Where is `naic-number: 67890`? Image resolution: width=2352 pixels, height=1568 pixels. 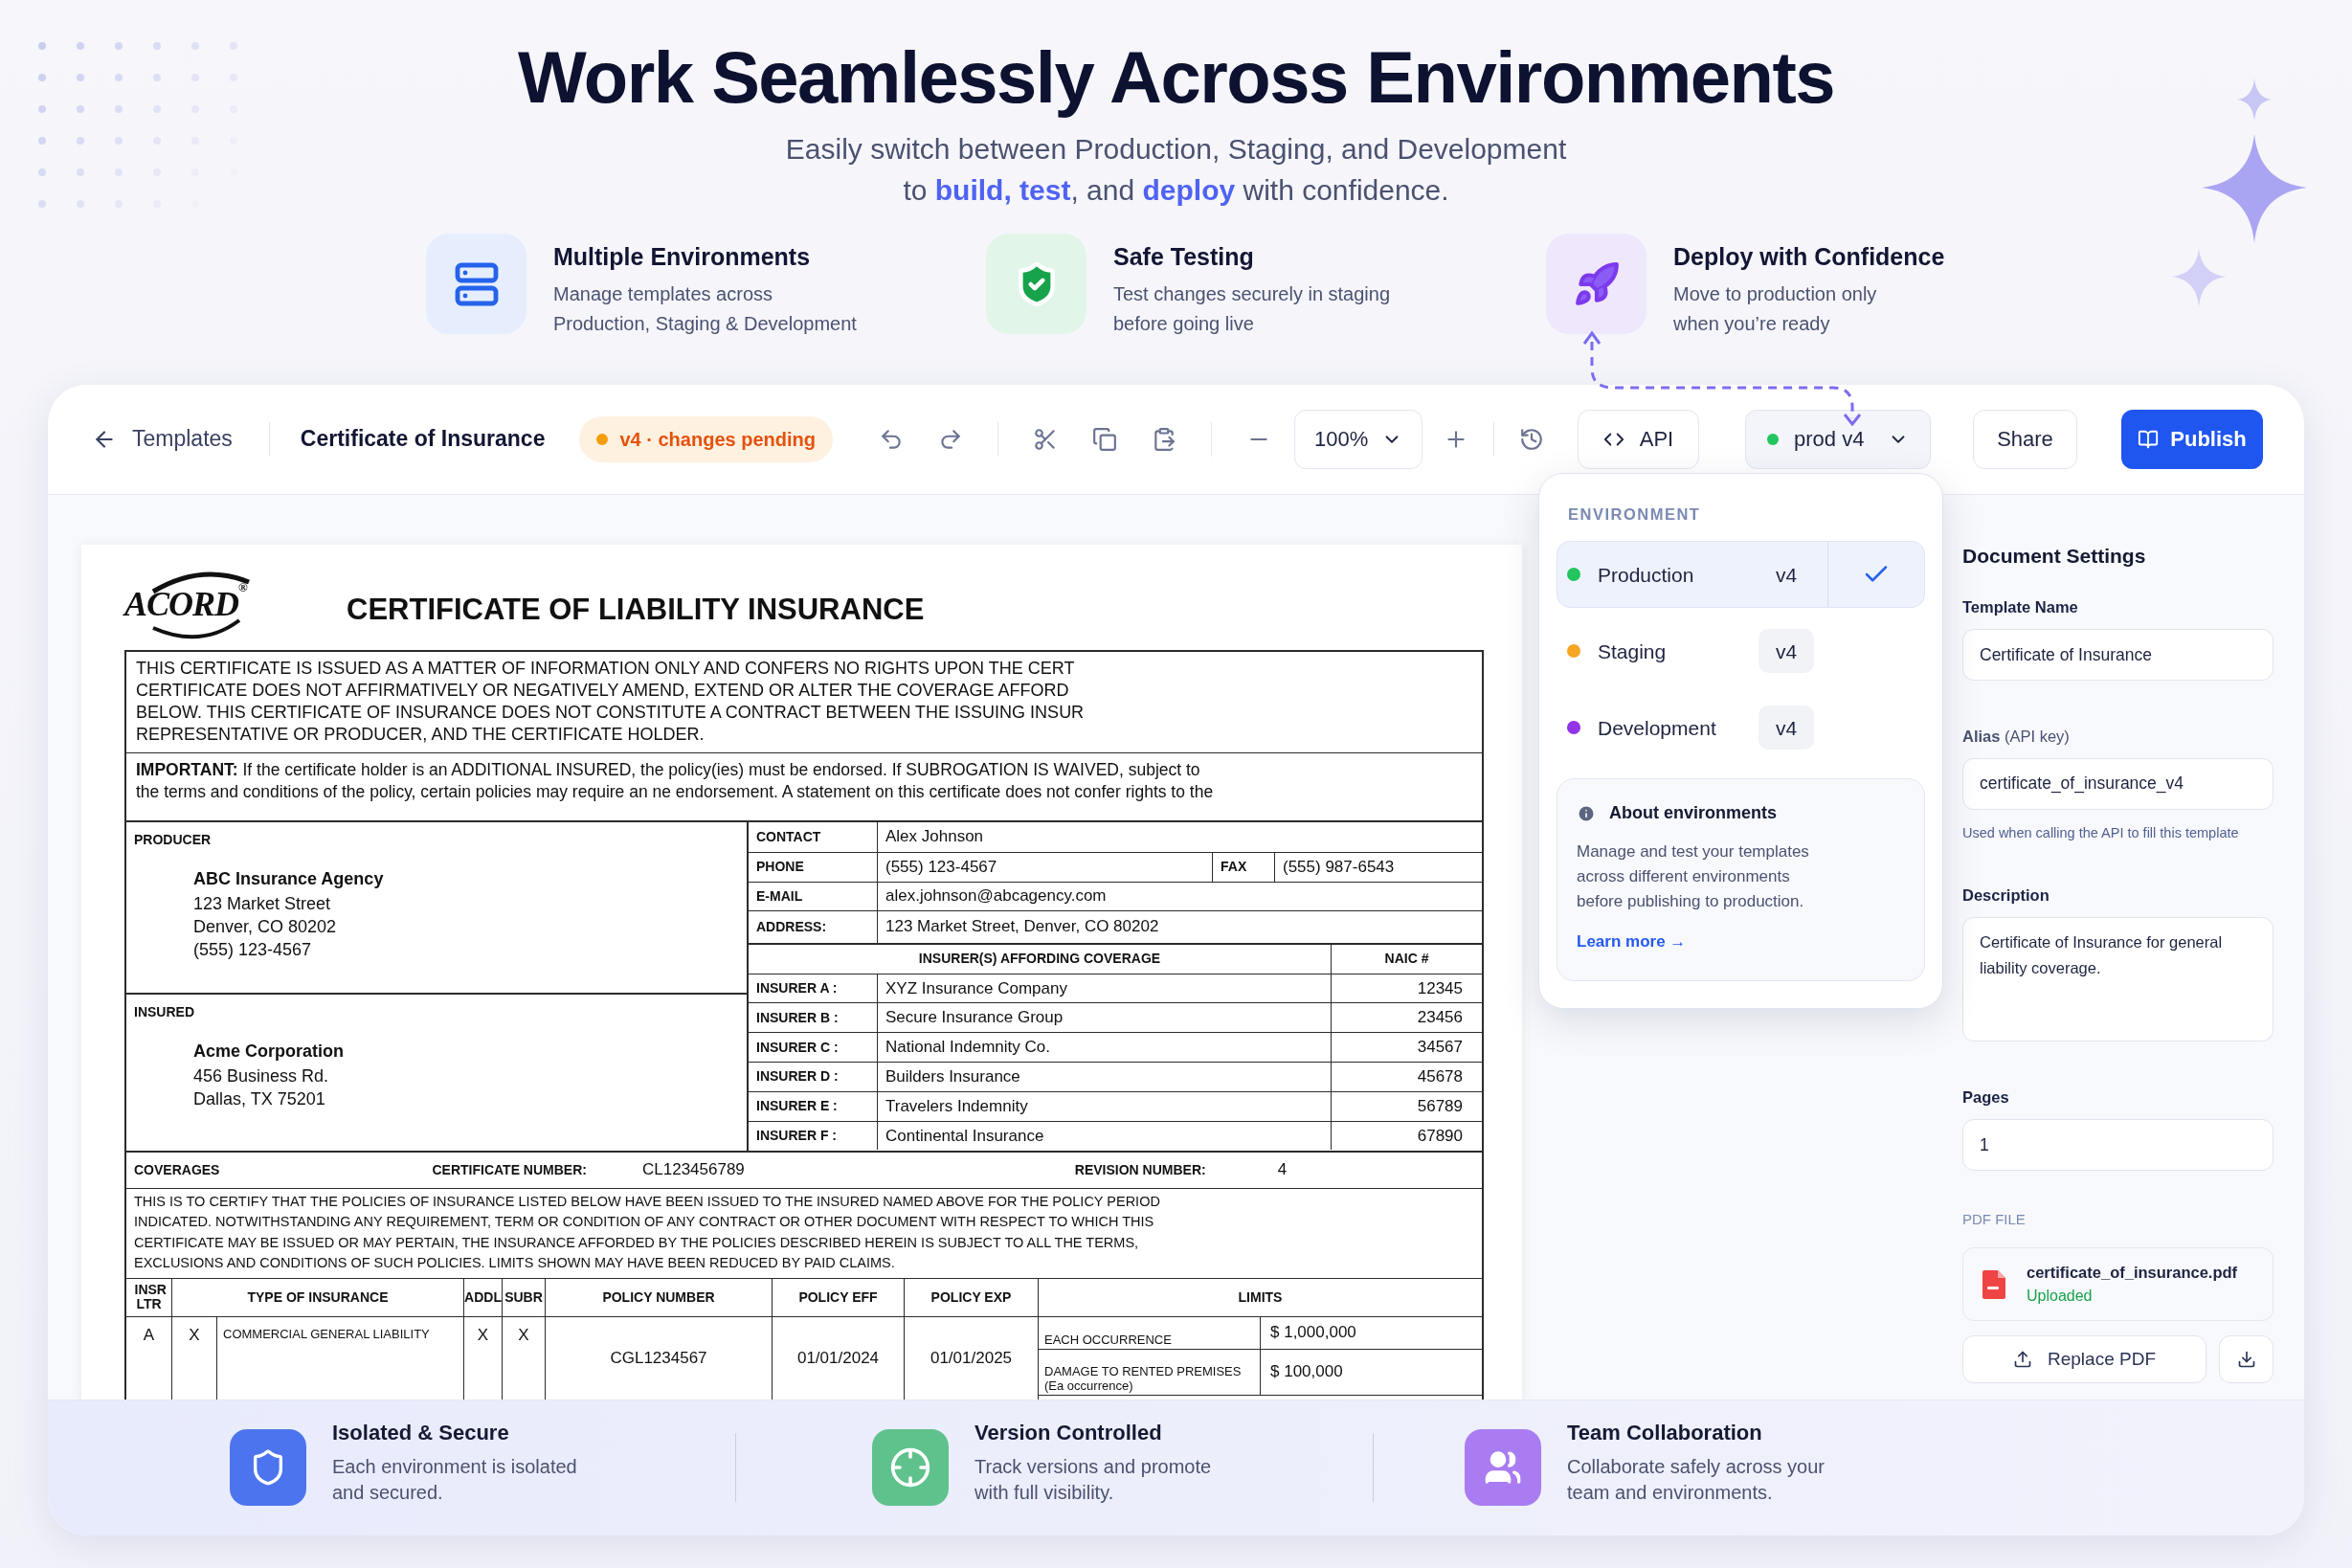
naic-number: 67890 is located at coordinates (1440, 1136).